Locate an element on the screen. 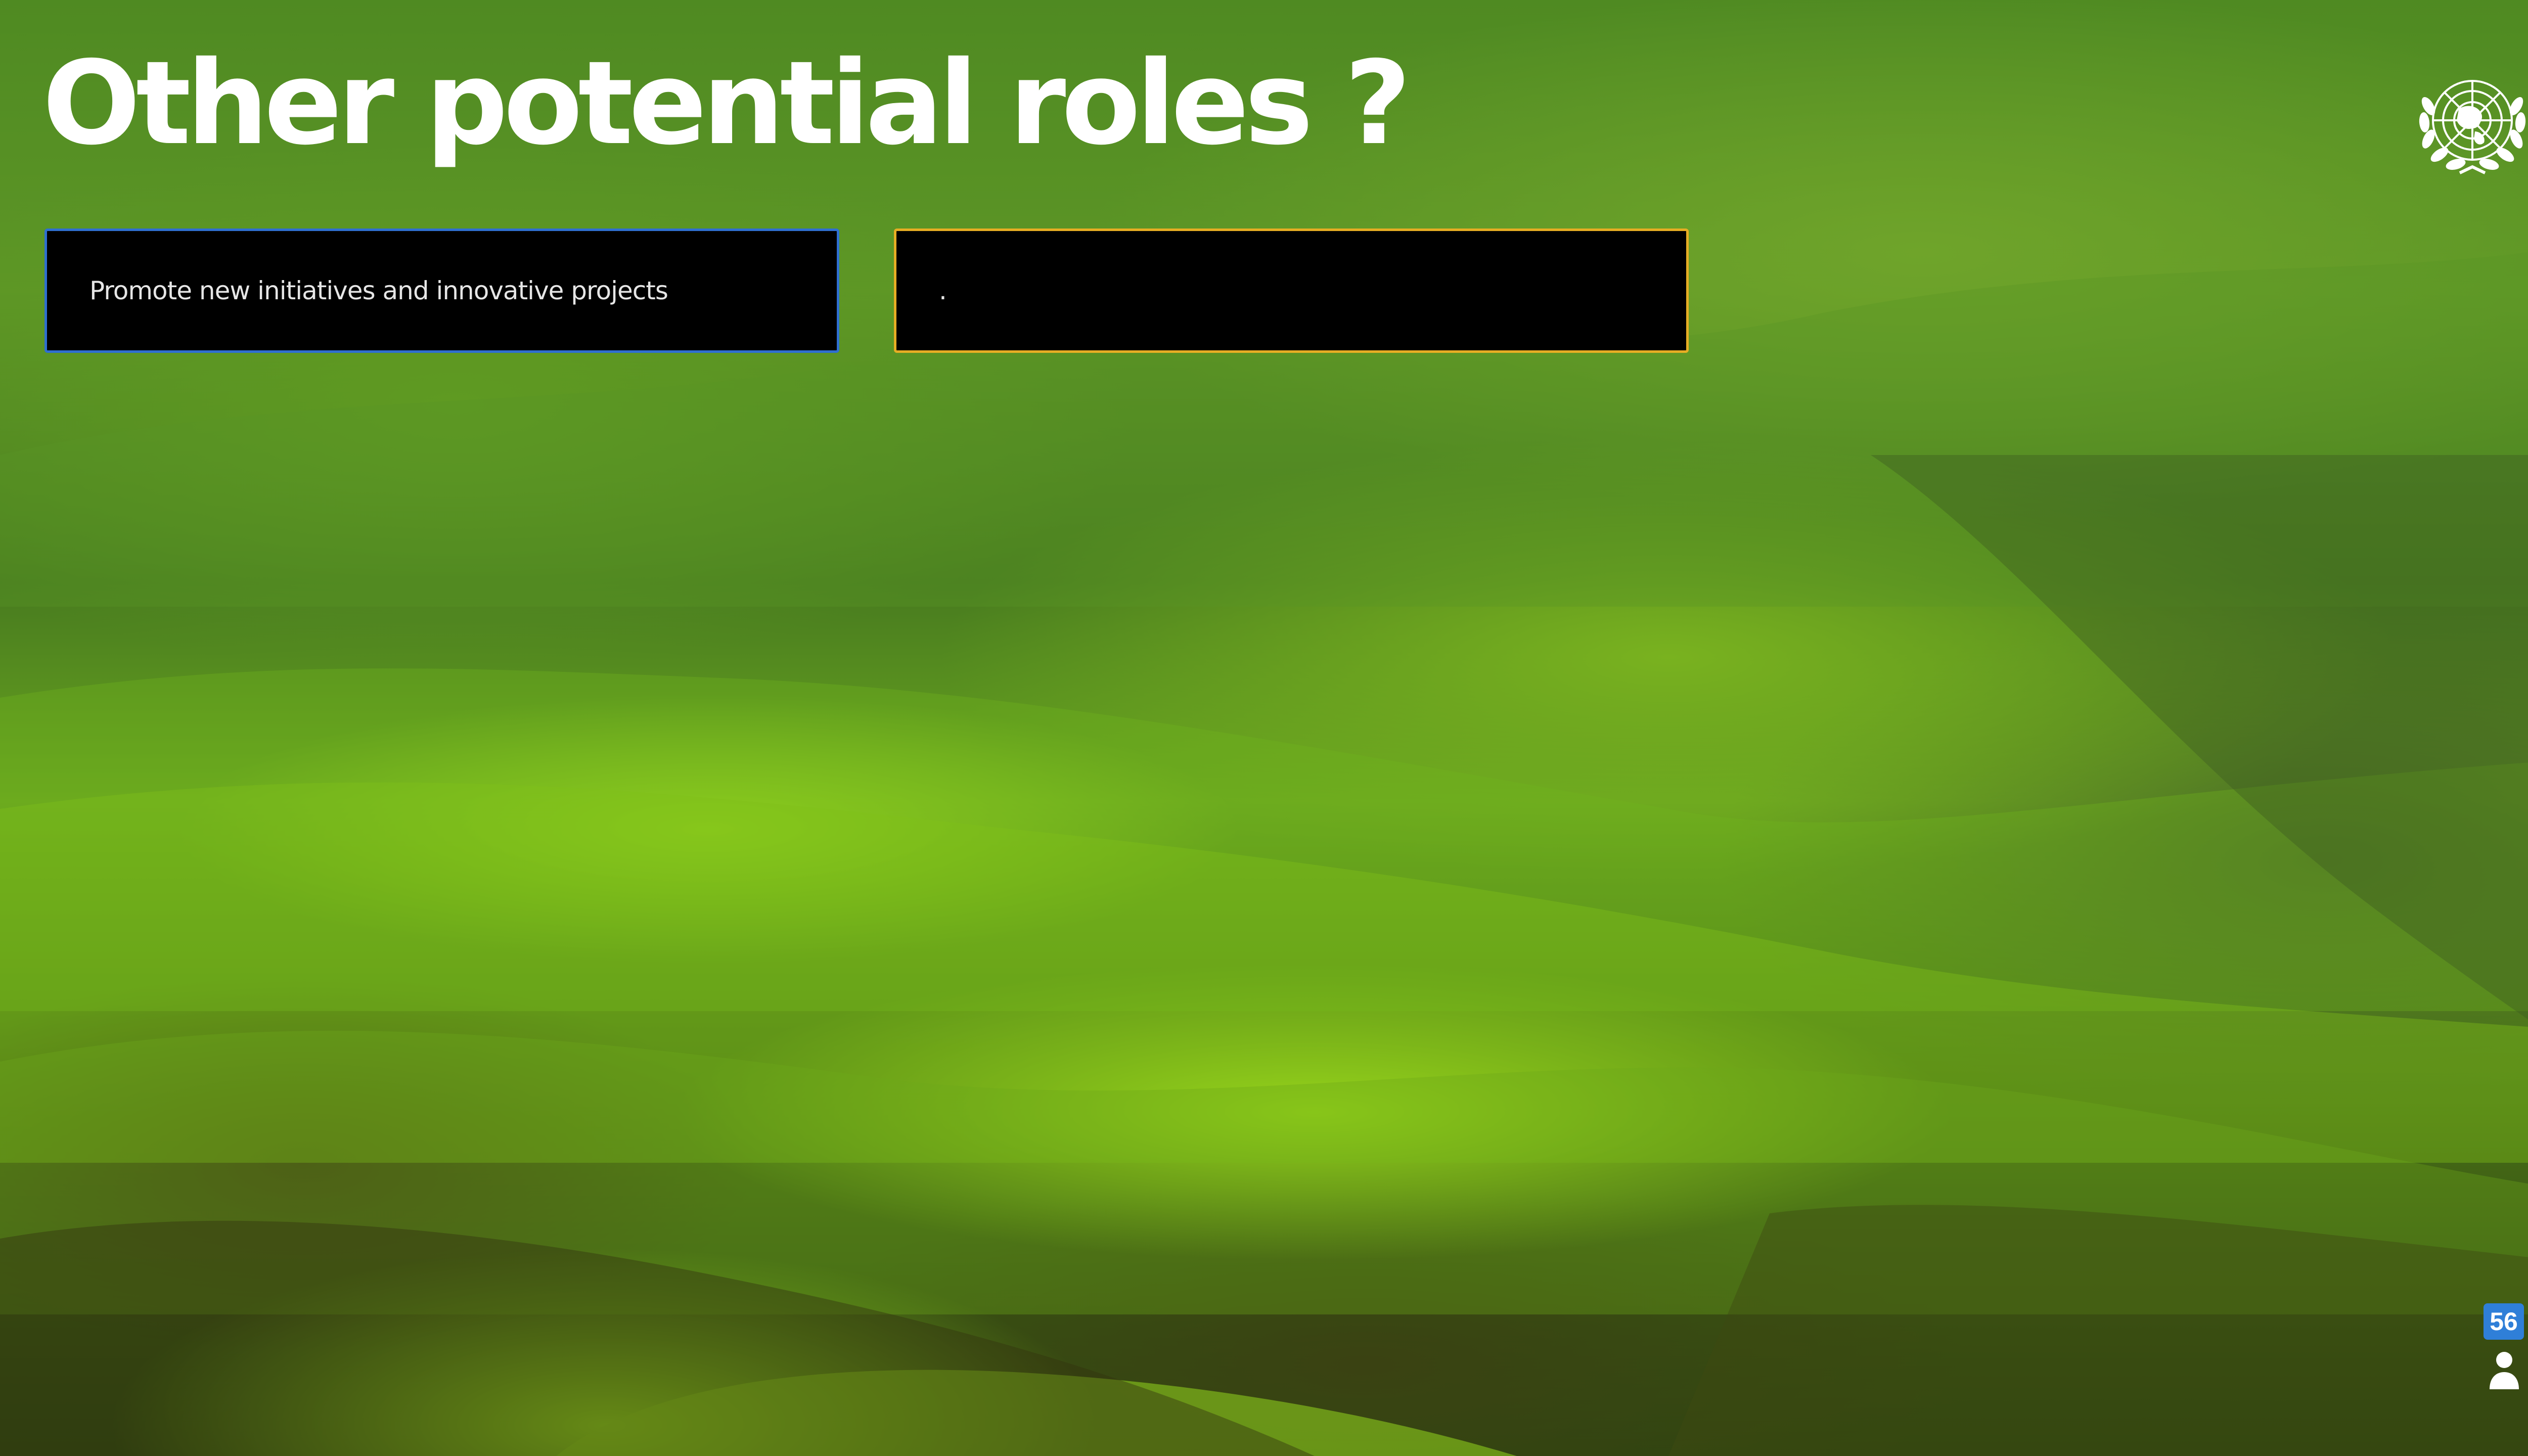 This screenshot has width=2528, height=1456. person-icon is located at coordinates (2505, 1370).